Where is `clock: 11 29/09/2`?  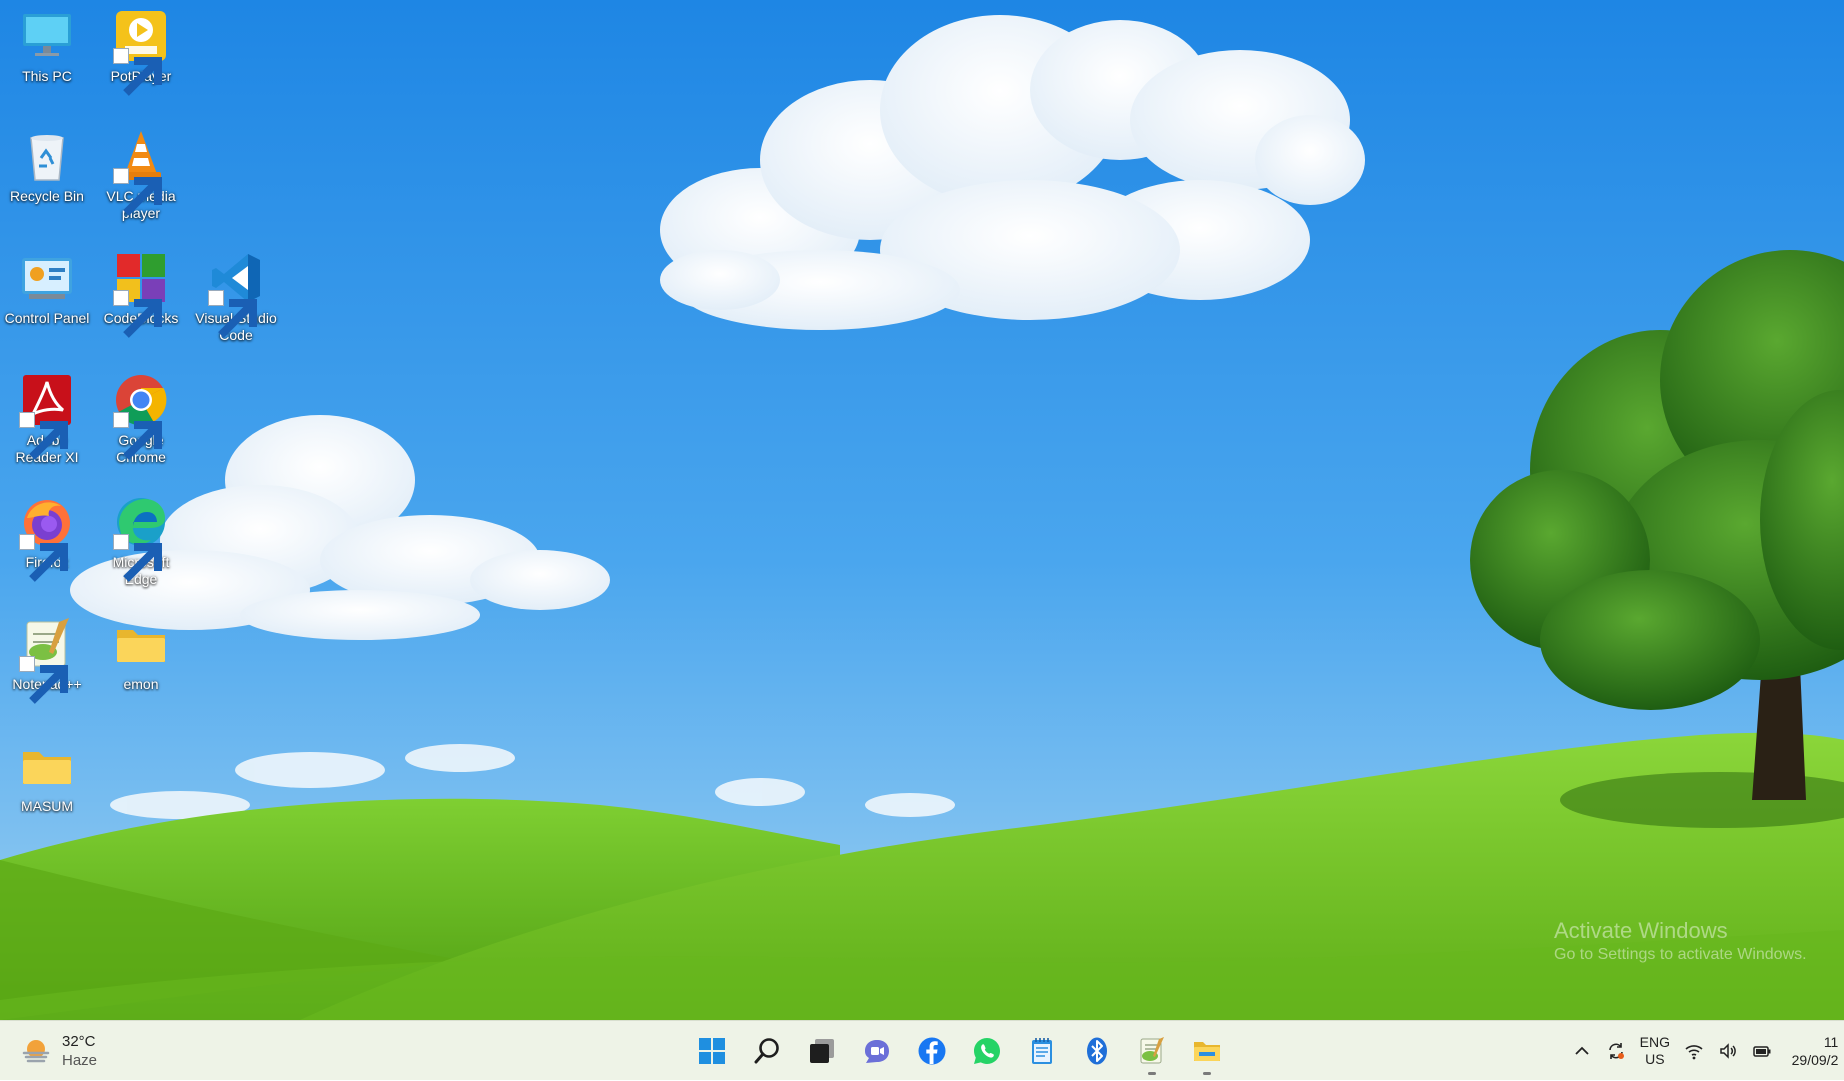
clock: 11 29/09/2 is located at coordinates (1815, 1051).